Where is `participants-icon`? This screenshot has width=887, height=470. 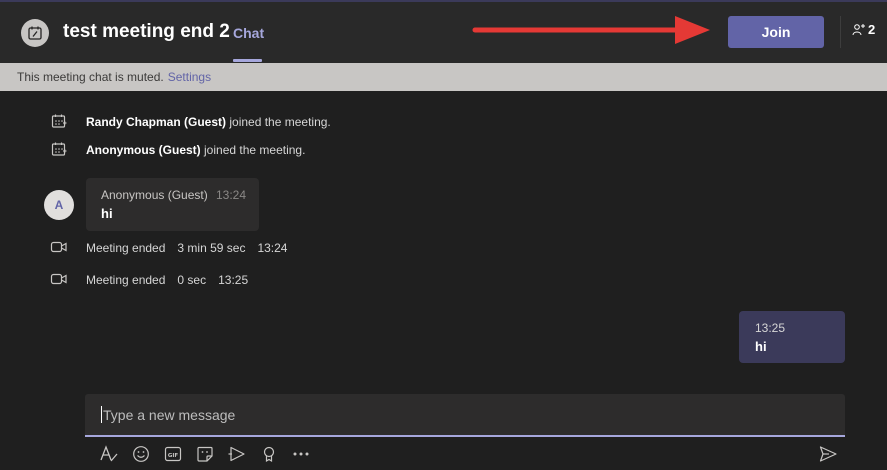 participants-icon is located at coordinates (858, 29).